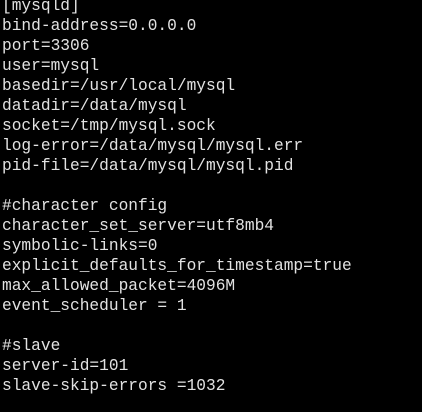 The width and height of the screenshot is (422, 412). Describe the element at coordinates (31, 346) in the screenshot. I see `config-comment-slave: #slave` at that location.